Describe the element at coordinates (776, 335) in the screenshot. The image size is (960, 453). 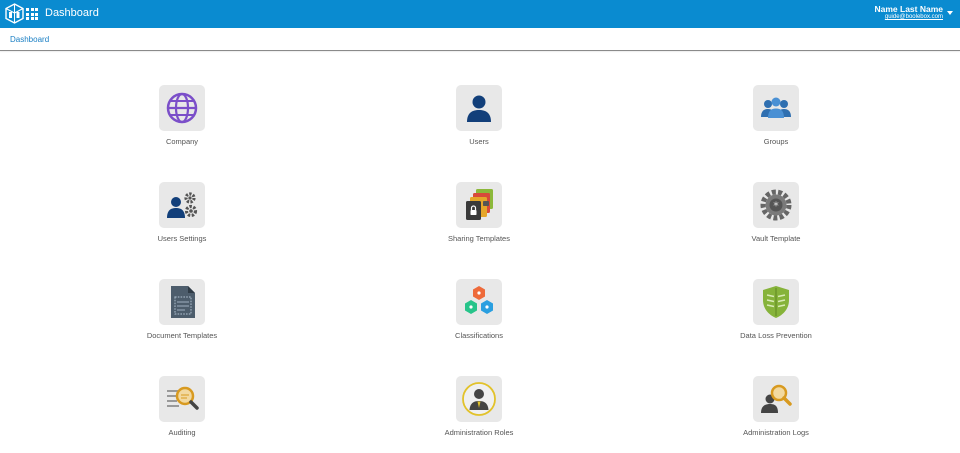
I see `tile-label: Data Loss Prevention` at that location.